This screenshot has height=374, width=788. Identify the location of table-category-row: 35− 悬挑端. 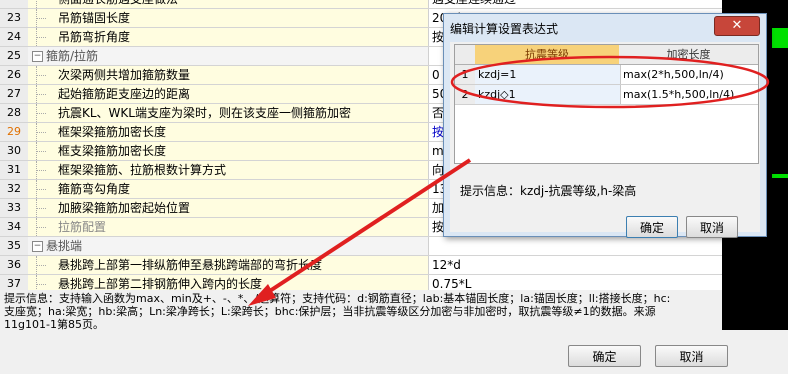
(361, 246).